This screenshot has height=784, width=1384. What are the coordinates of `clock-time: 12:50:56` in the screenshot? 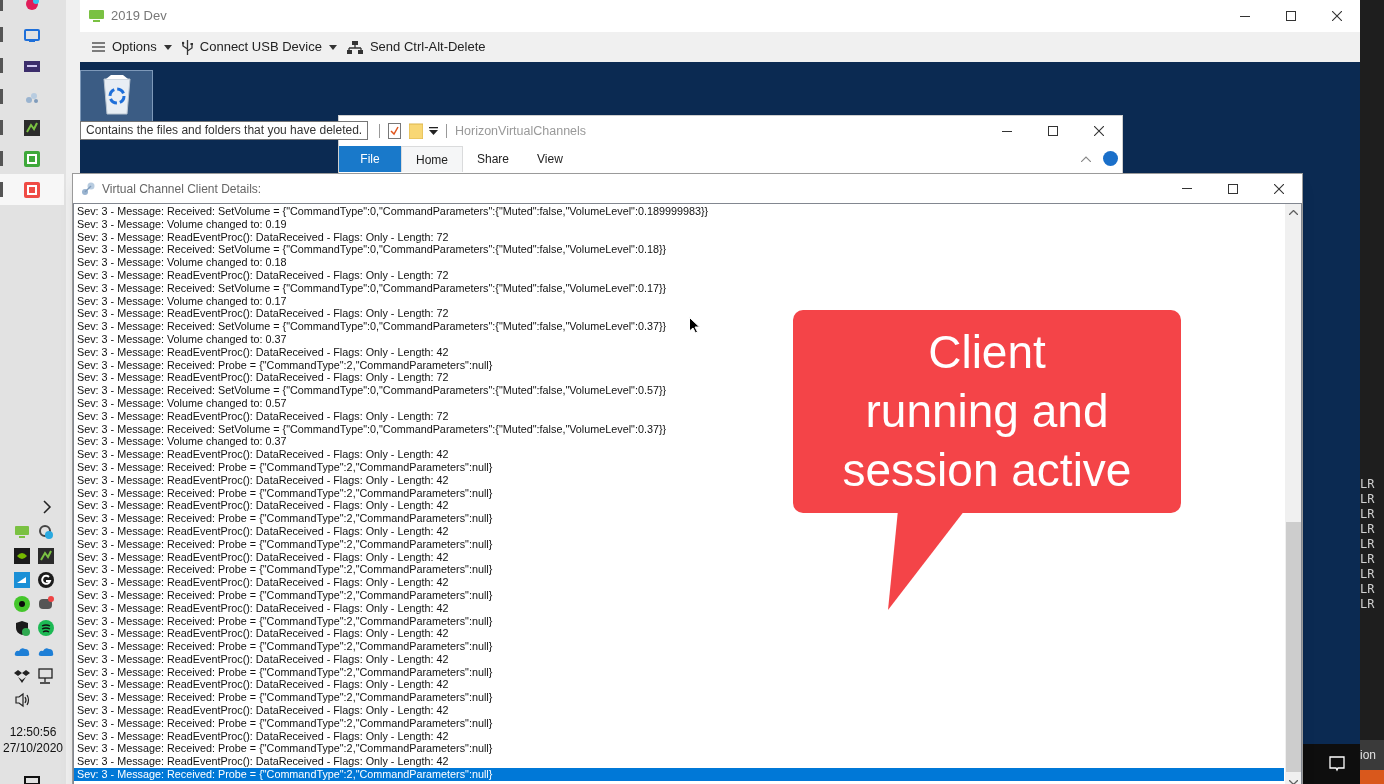 It's located at (33, 732).